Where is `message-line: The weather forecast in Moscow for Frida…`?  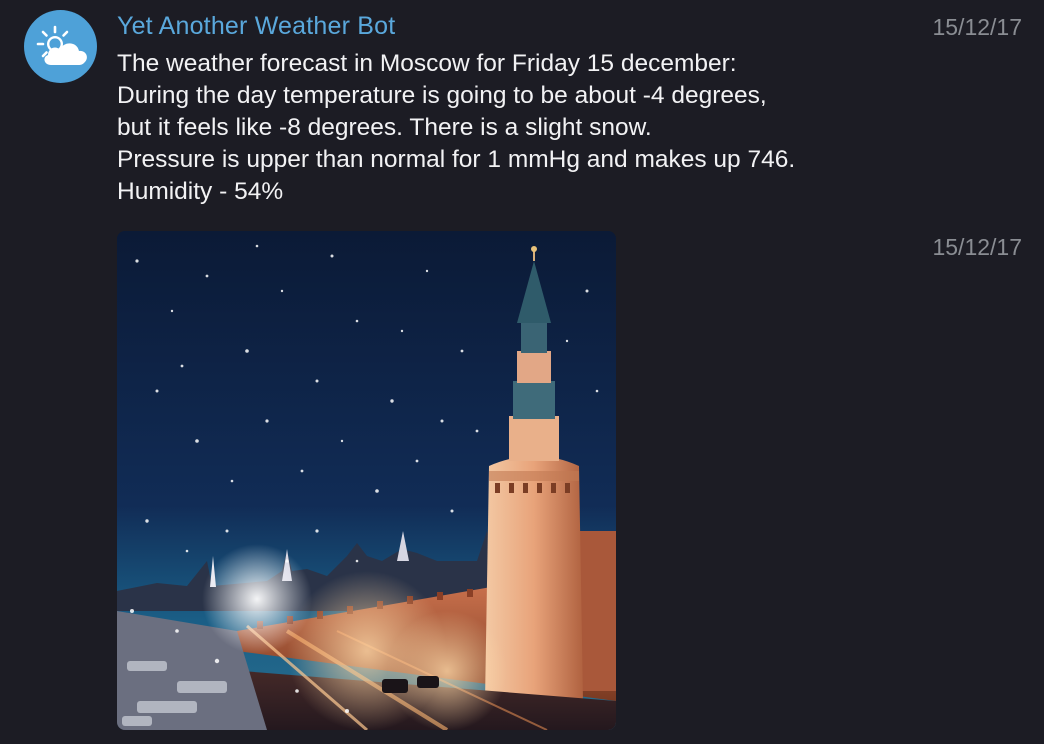 message-line: The weather forecast in Moscow for Frida… is located at coordinates (427, 63).